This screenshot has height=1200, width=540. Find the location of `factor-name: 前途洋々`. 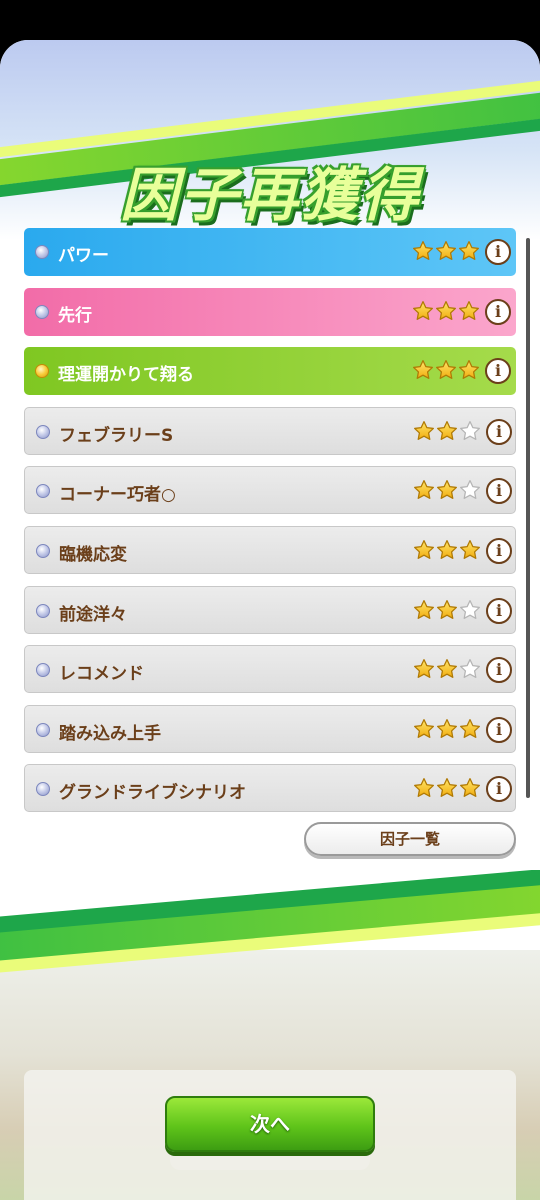

factor-name: 前途洋々 is located at coordinates (93, 615).